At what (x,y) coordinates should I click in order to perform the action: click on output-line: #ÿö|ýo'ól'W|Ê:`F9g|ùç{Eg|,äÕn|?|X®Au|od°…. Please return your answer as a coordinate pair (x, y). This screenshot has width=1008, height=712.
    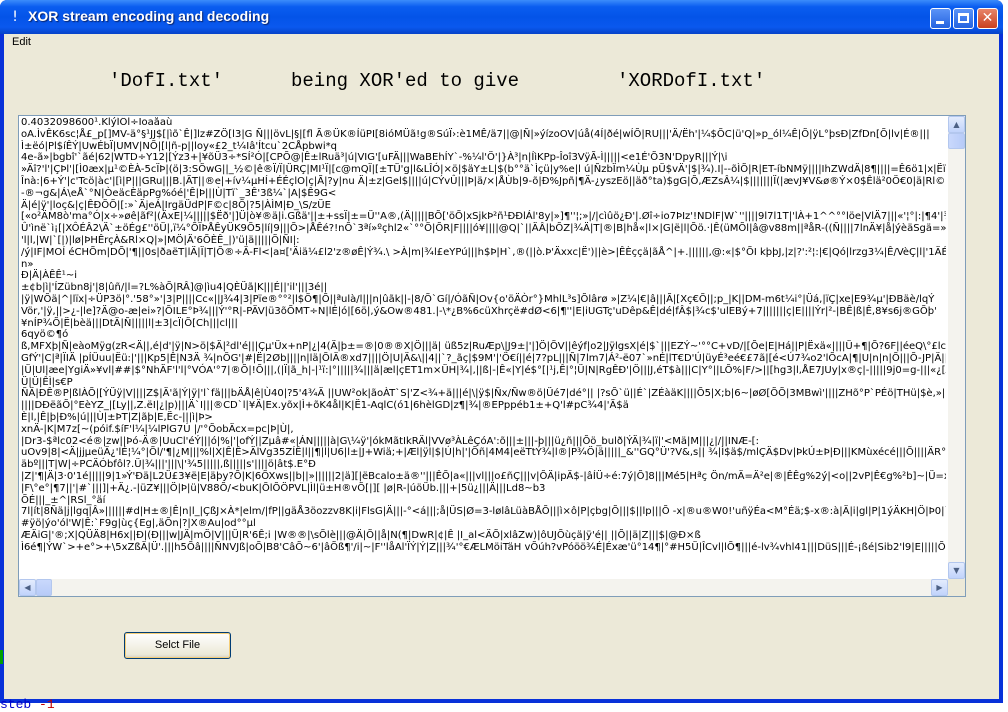
    Looking at the image, I should click on (138, 524).